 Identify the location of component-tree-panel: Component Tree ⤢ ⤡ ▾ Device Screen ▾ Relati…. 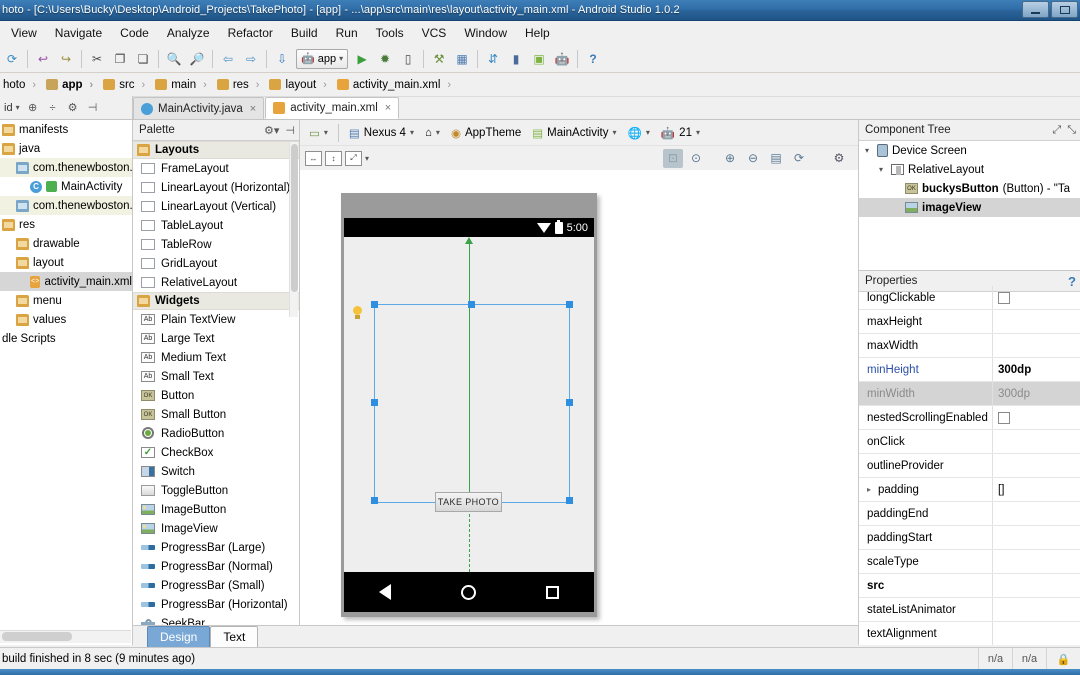
(969, 195).